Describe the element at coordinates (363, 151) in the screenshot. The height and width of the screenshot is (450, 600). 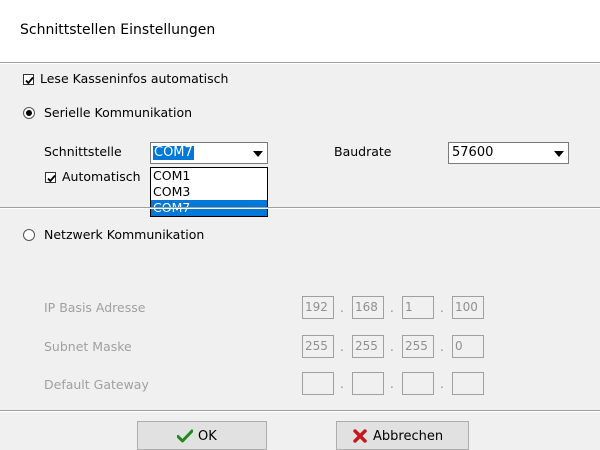
I see `baud-label: Baudrate` at that location.